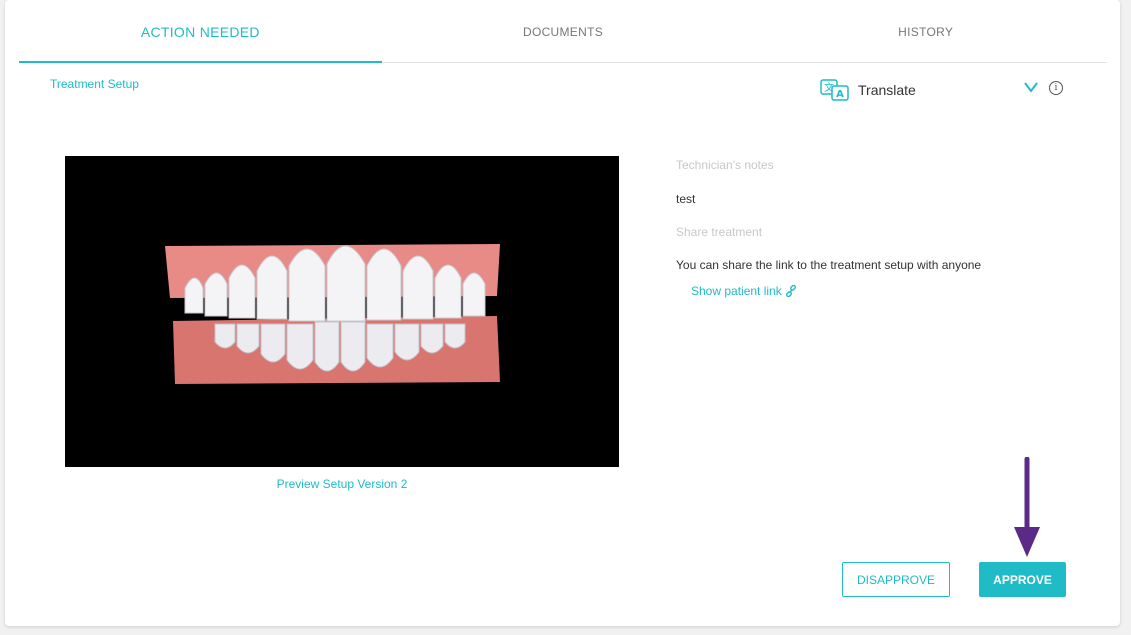  What do you see at coordinates (736, 291) in the screenshot?
I see `show-patient-link-label: Show patient link` at bounding box center [736, 291].